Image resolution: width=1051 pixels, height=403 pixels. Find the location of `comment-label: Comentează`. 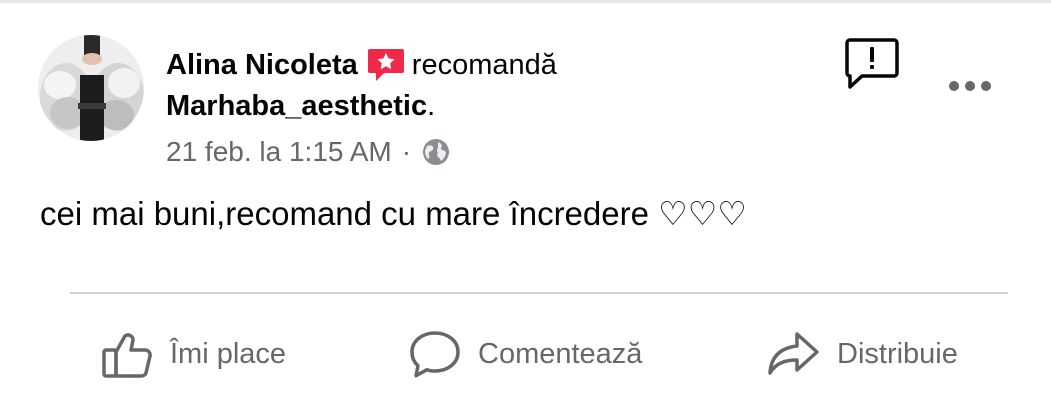

comment-label: Comentează is located at coordinates (560, 353).